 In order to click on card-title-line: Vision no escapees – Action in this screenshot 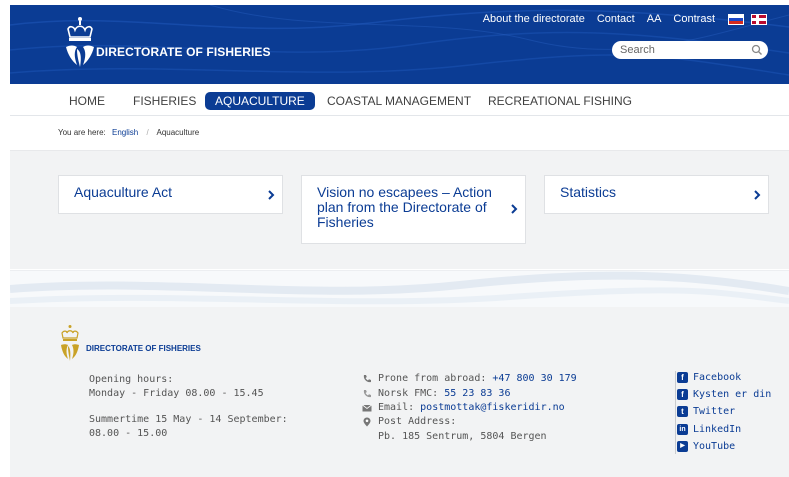, I will do `click(404, 192)`.